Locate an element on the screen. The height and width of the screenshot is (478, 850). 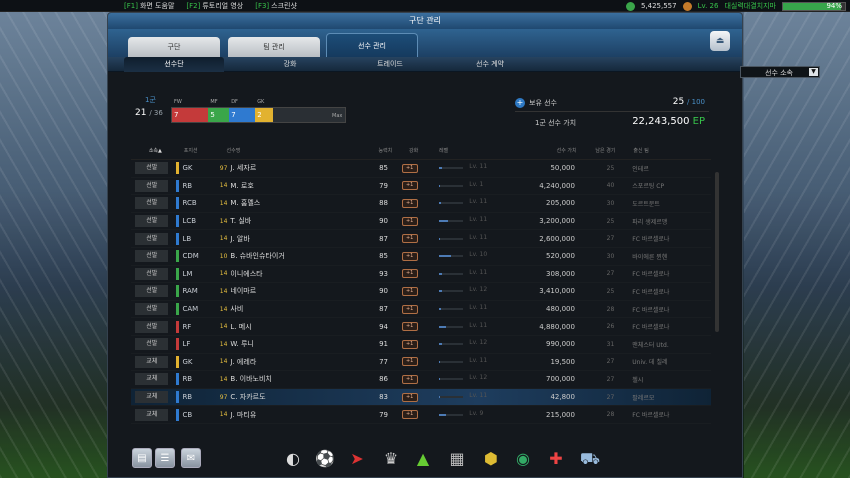
ball-icon: ⚽ is located at coordinates (325, 459).